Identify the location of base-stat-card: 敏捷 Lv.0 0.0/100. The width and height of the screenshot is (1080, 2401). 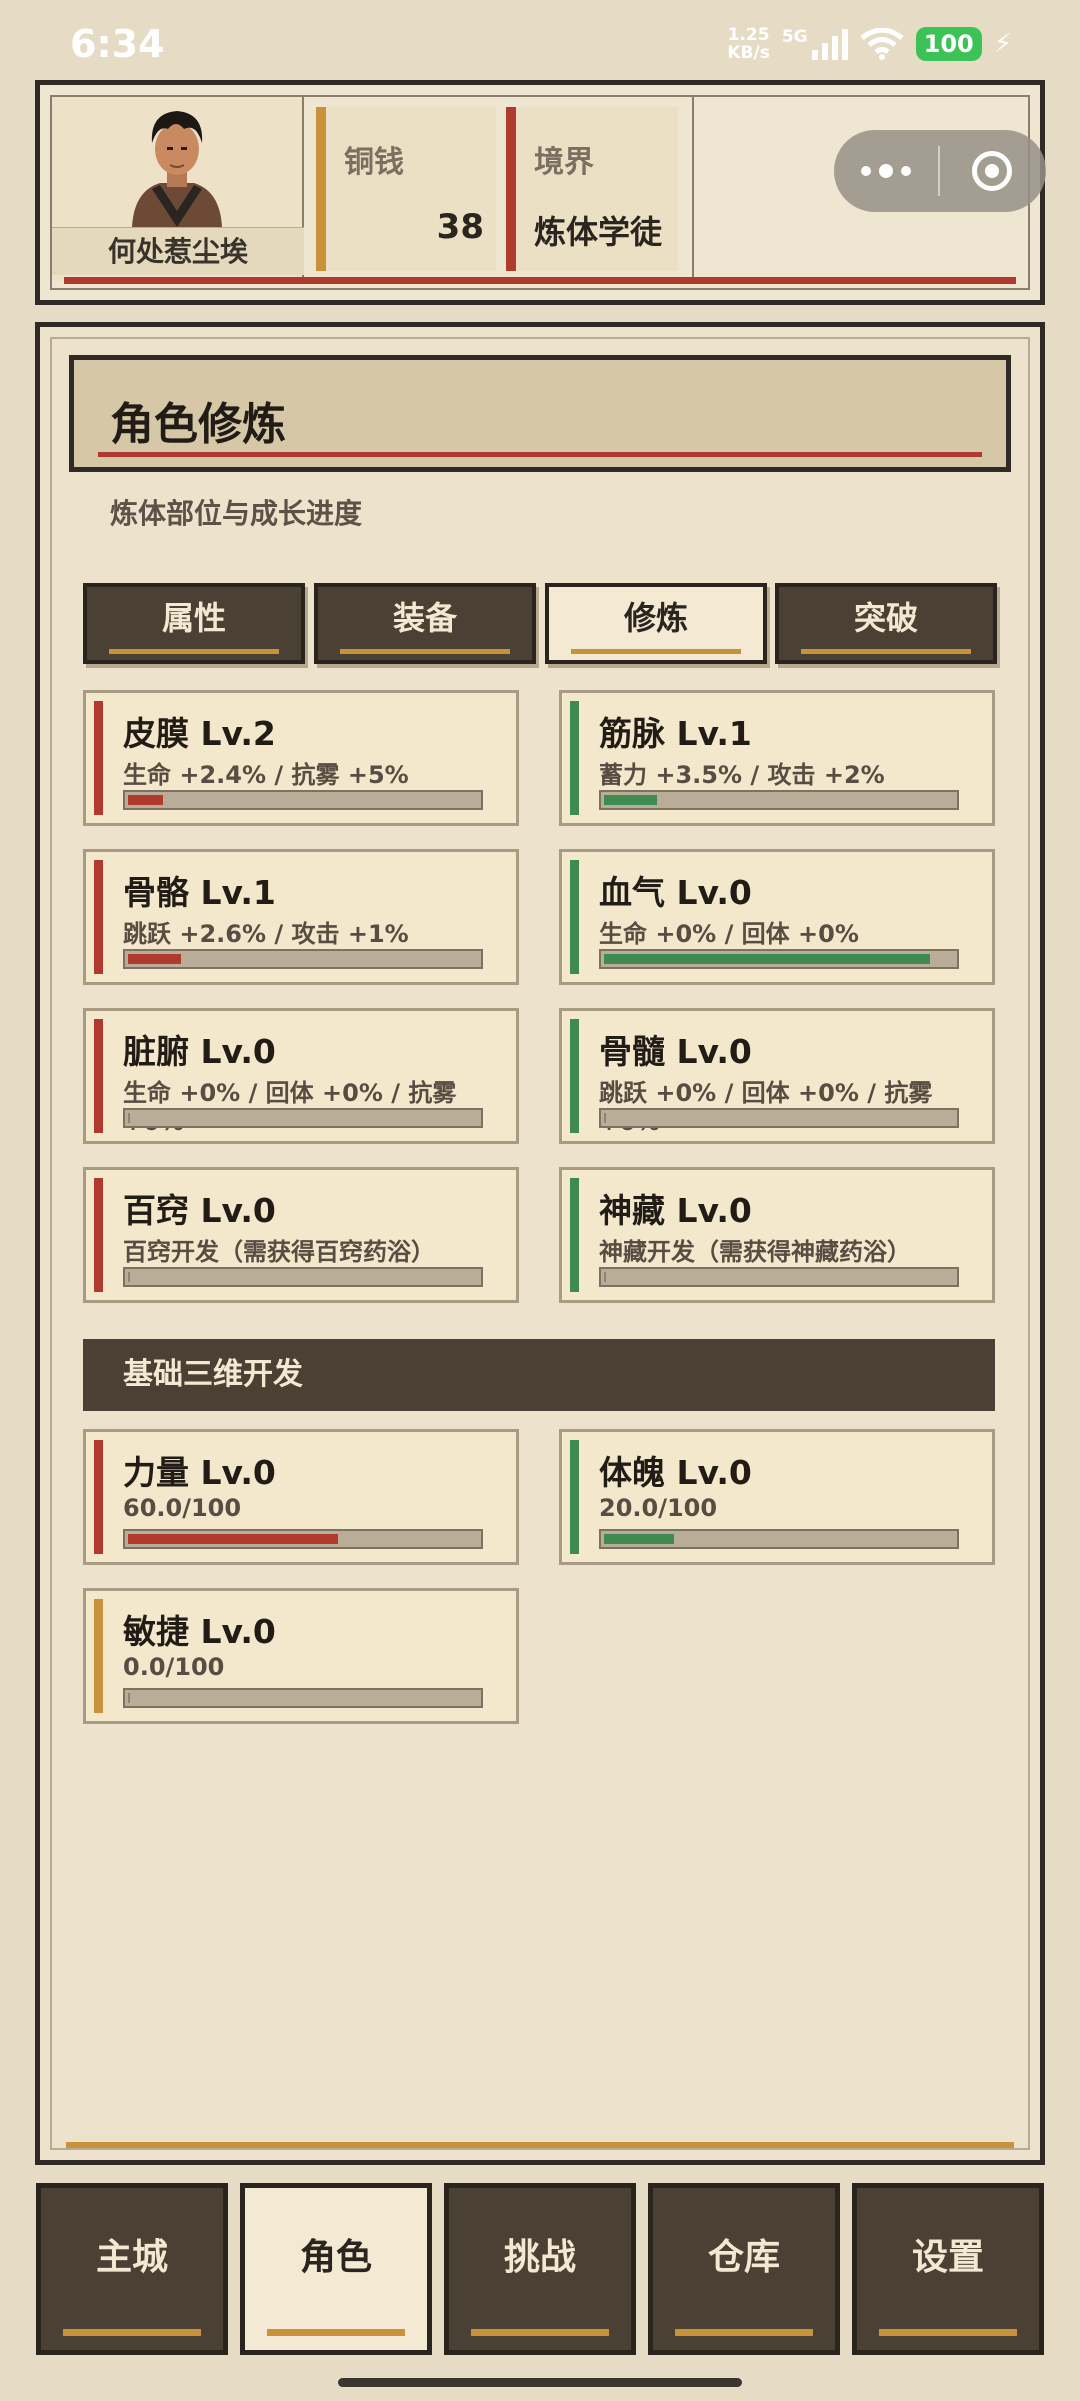
(301, 1656).